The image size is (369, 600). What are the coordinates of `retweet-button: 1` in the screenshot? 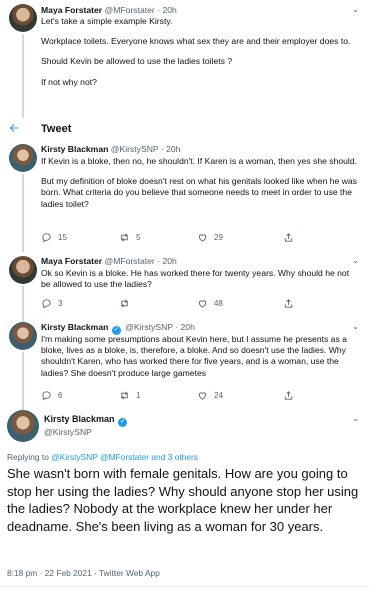 It's located at (129, 395).